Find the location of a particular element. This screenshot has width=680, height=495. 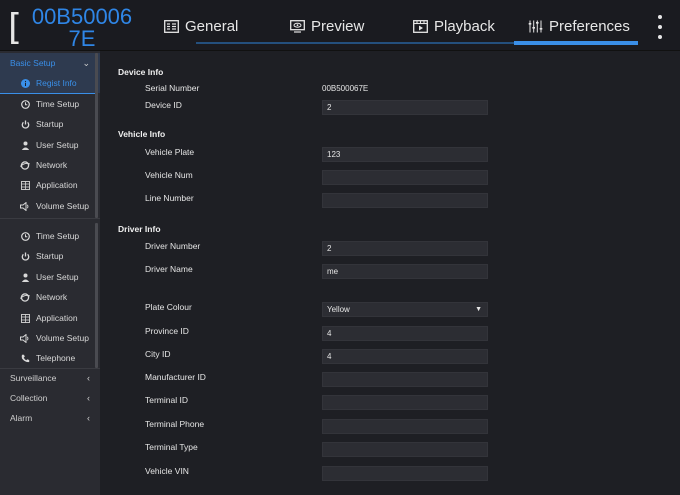

terminal-phone-field is located at coordinates (405, 426).